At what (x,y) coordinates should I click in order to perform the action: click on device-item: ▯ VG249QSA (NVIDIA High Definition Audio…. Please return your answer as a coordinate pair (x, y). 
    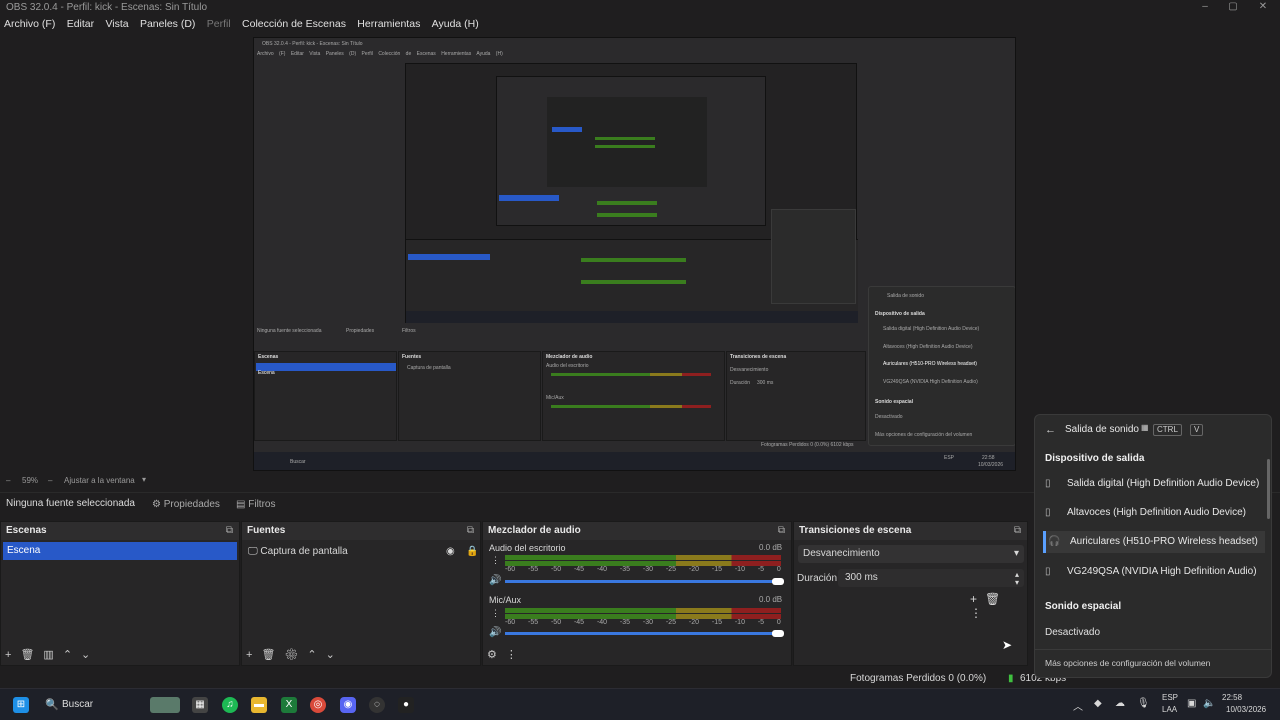
    Looking at the image, I should click on (1154, 572).